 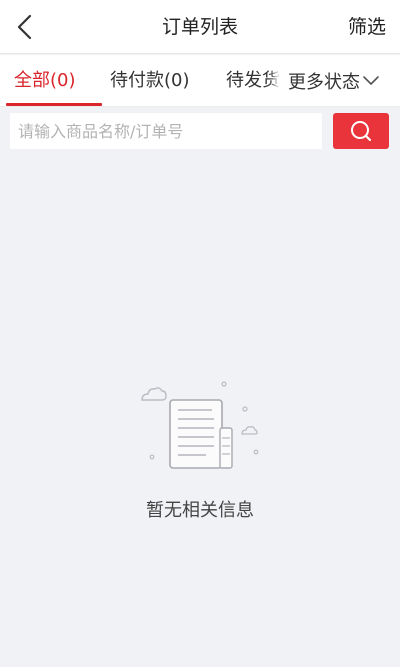 What do you see at coordinates (166, 131) in the screenshot?
I see `search-input` at bounding box center [166, 131].